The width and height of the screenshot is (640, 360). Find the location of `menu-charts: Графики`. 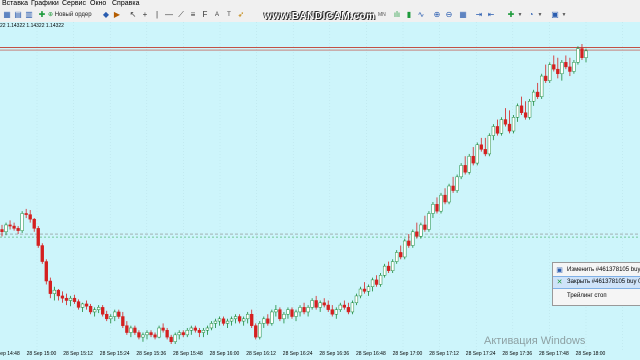

menu-charts: Графики is located at coordinates (45, 4).